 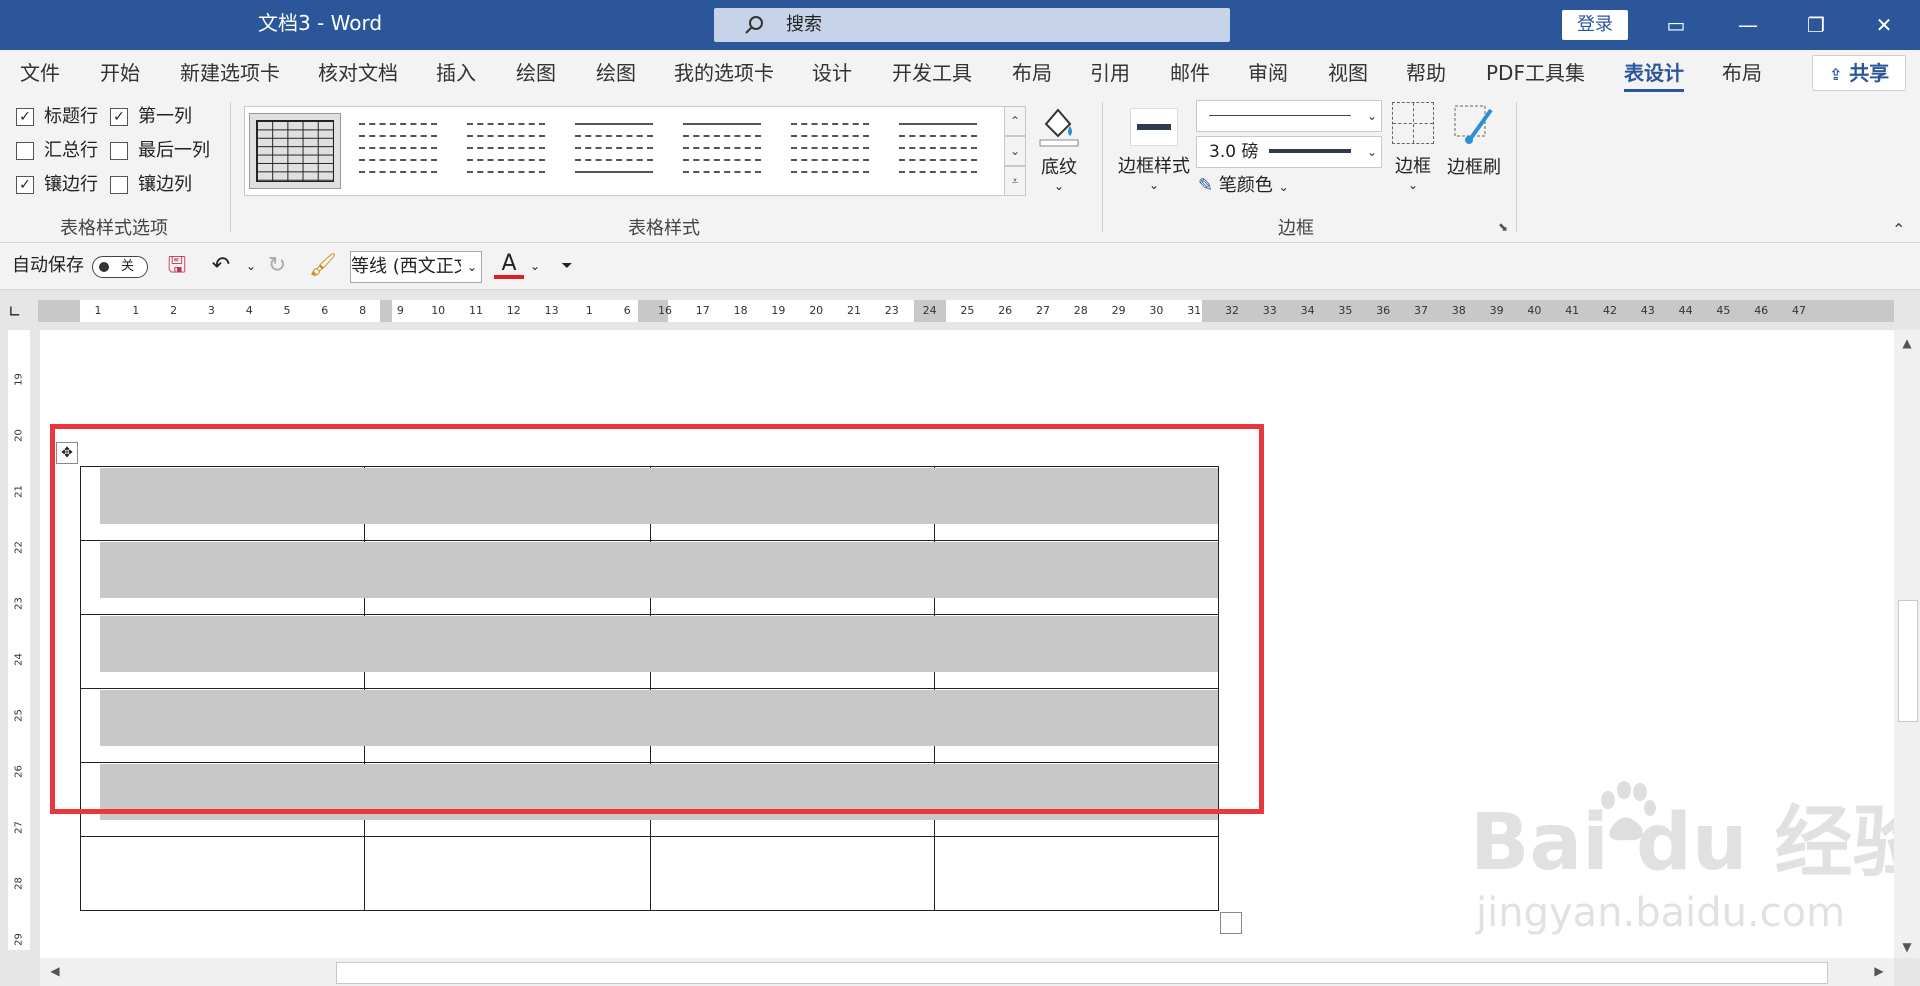 I want to click on ruler-number: 20, so click(x=816, y=310).